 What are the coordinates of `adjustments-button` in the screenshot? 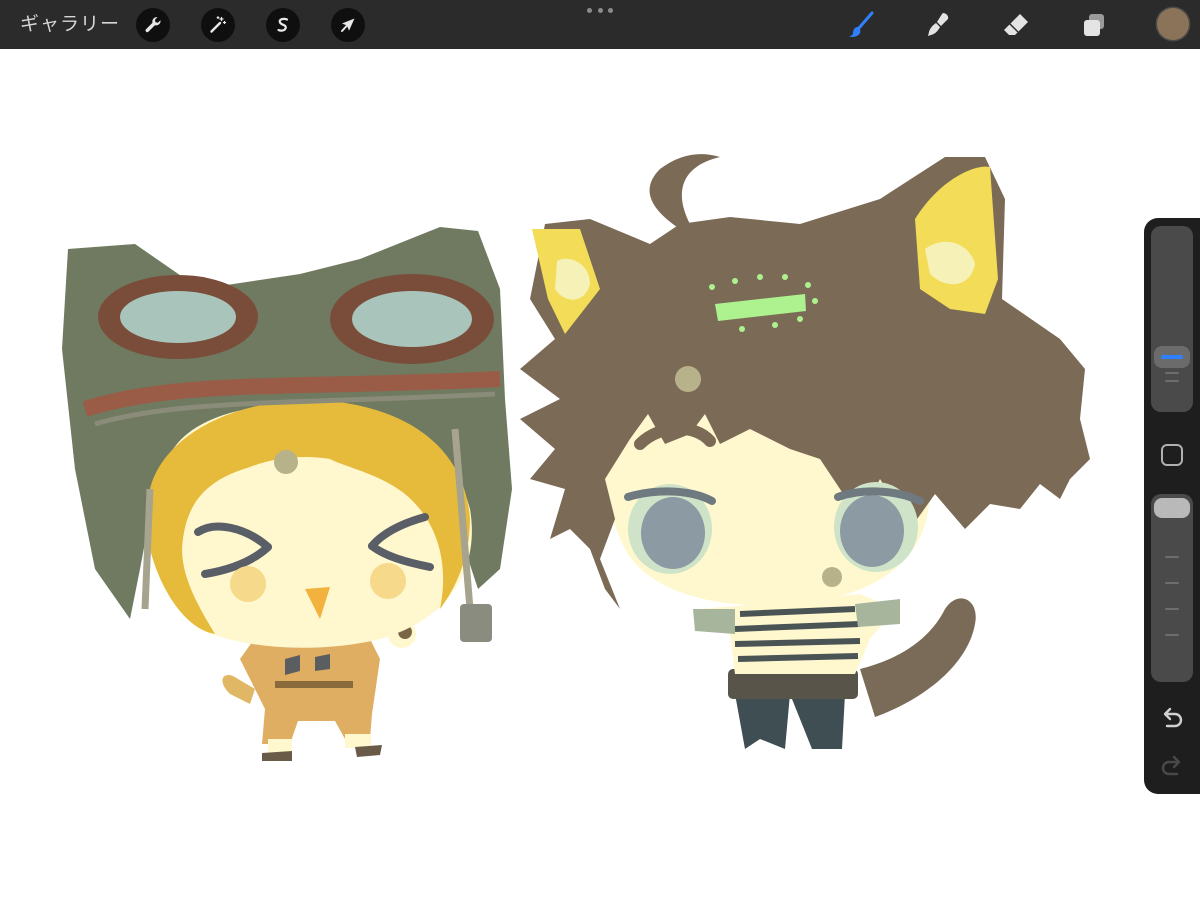 It's located at (218, 25).